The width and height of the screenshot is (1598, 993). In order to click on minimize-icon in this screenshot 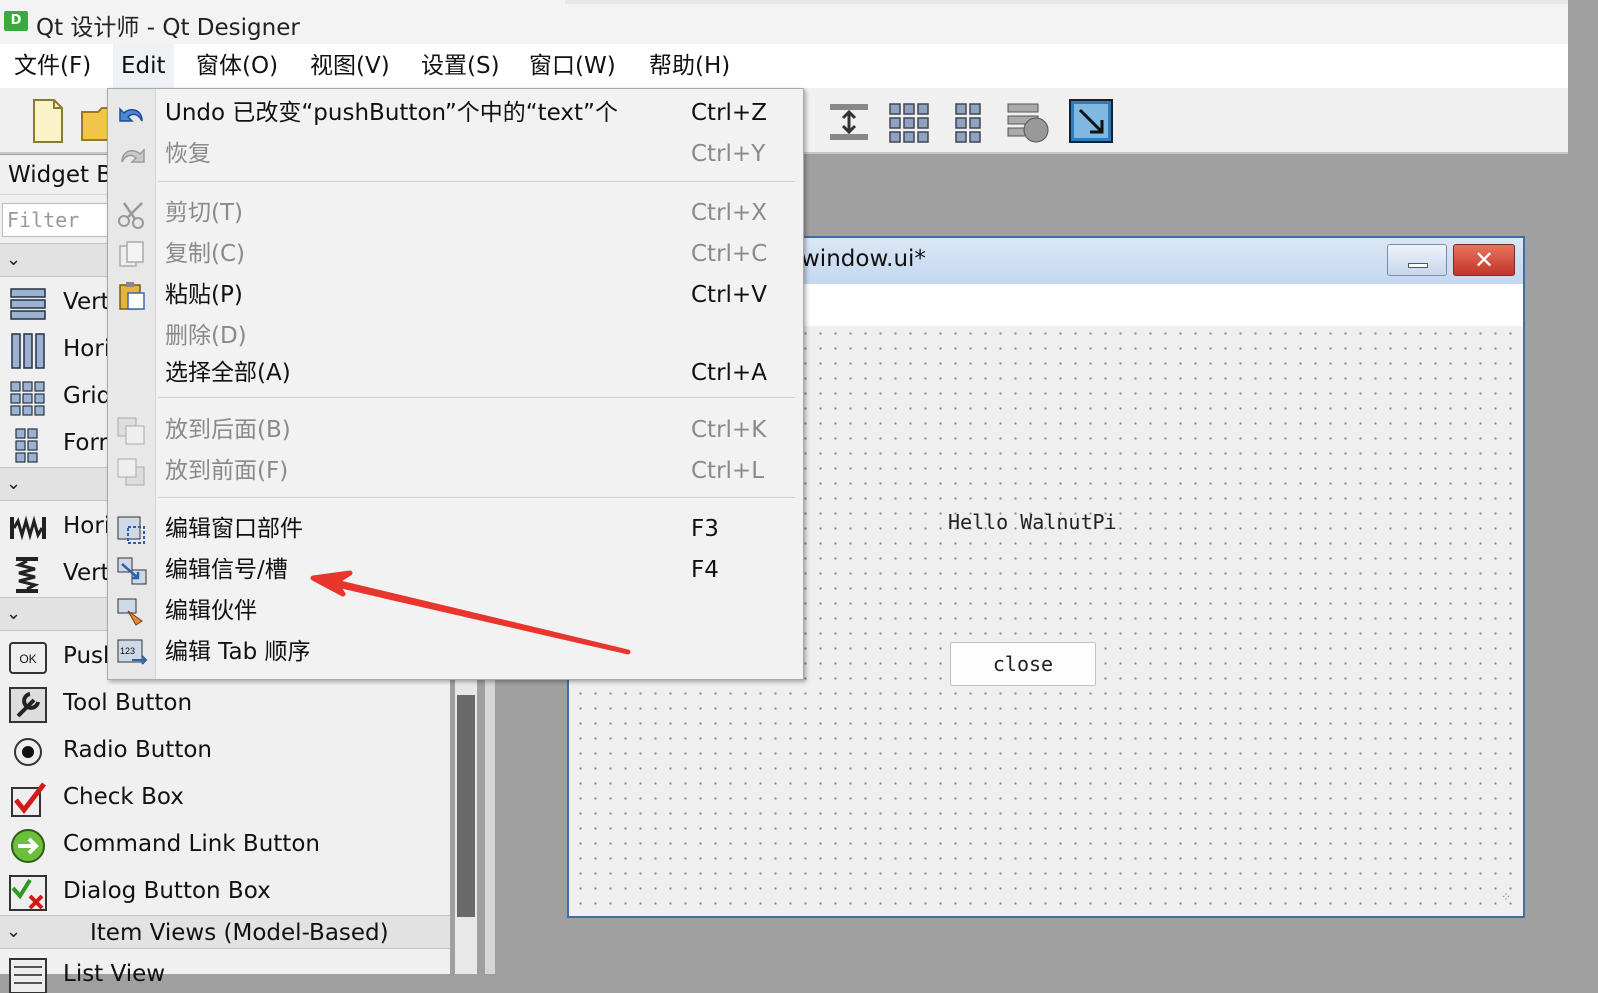, I will do `click(1418, 265)`.